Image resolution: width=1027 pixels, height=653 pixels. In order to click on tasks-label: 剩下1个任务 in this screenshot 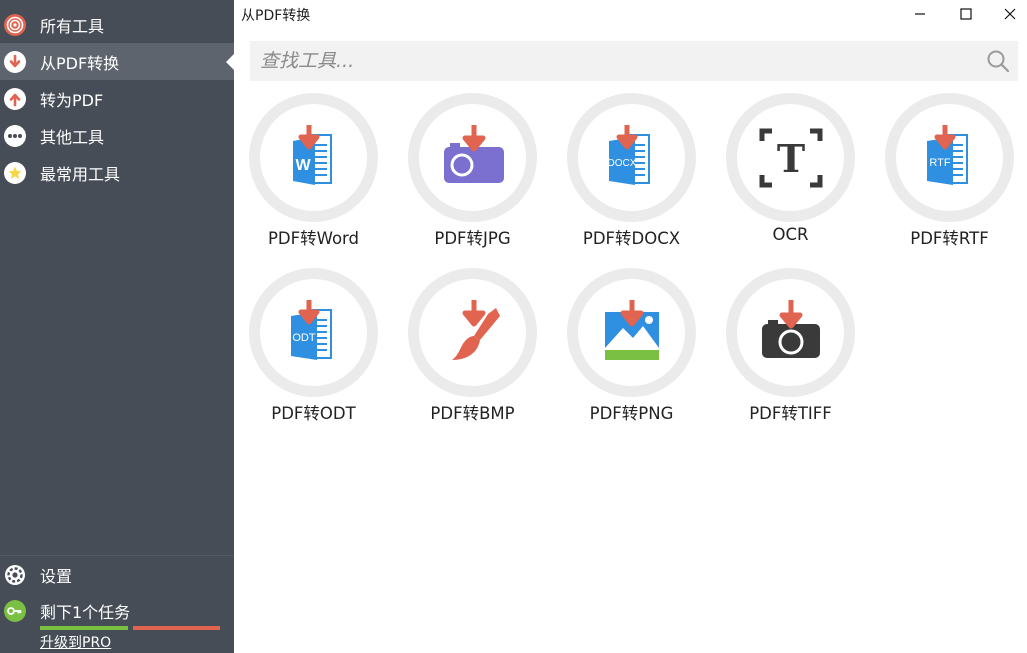, I will do `click(85, 612)`.